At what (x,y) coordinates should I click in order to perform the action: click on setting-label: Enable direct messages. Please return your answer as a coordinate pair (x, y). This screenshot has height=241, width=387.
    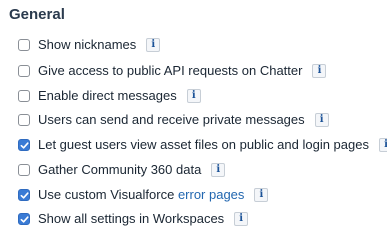
    Looking at the image, I should click on (107, 95).